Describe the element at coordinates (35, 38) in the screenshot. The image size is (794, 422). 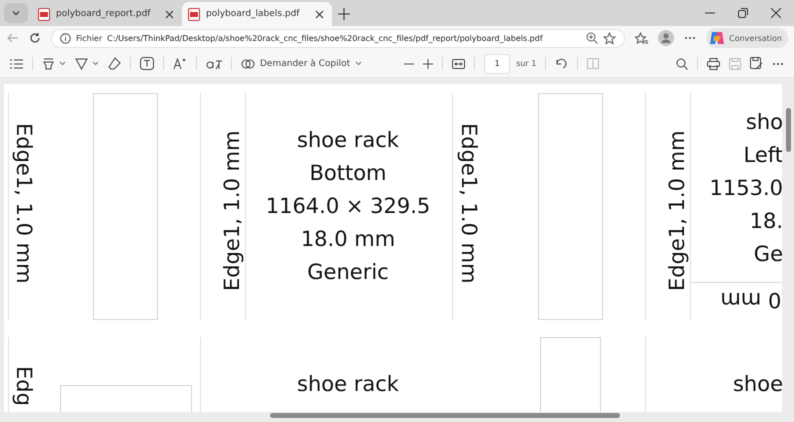
I see `refresh-icon` at that location.